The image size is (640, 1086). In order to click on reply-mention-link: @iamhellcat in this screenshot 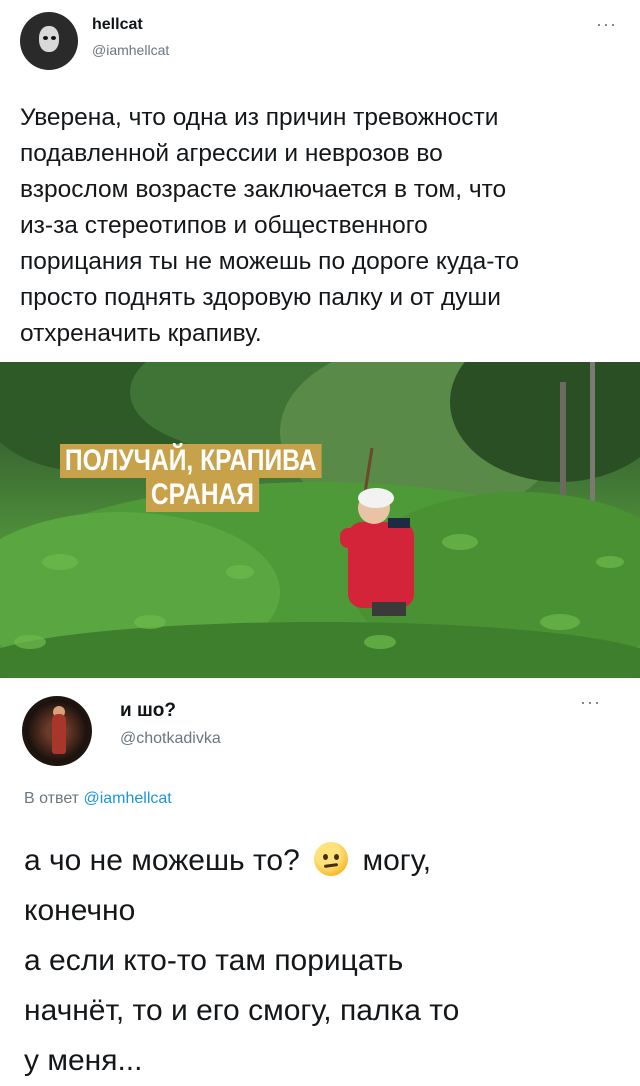, I will do `click(127, 798)`.